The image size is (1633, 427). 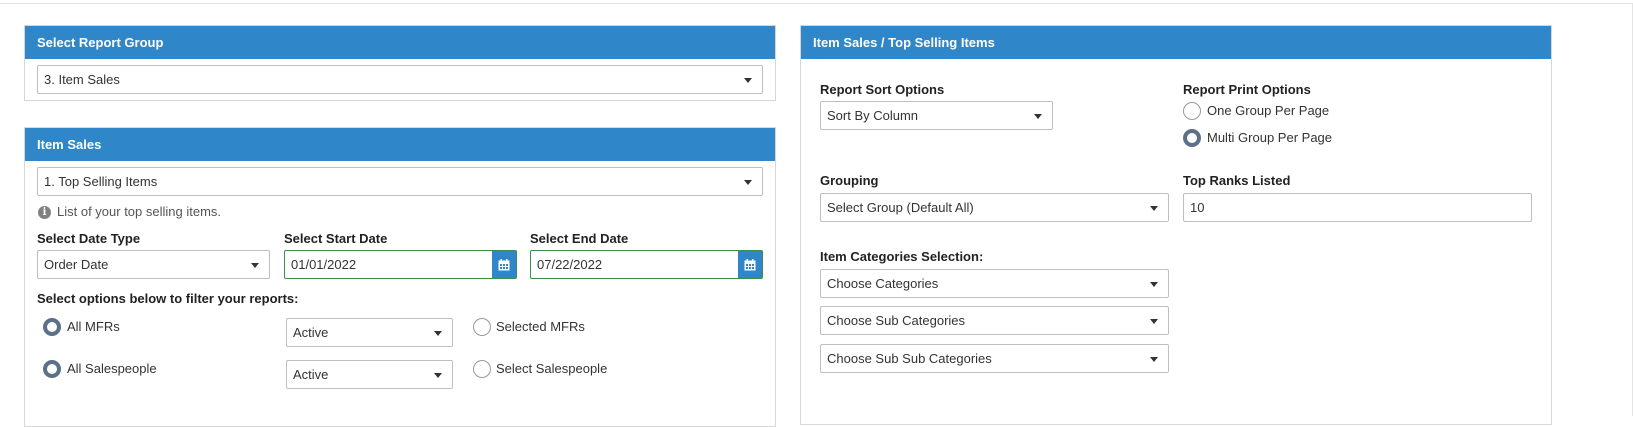 I want to click on categories-select: Choose Categories, so click(x=994, y=283).